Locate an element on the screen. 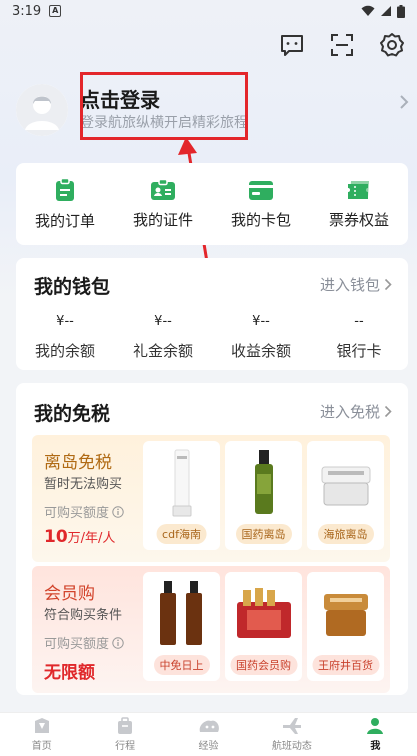 This screenshot has height=756, width=417. wifi-icon is located at coordinates (368, 10).